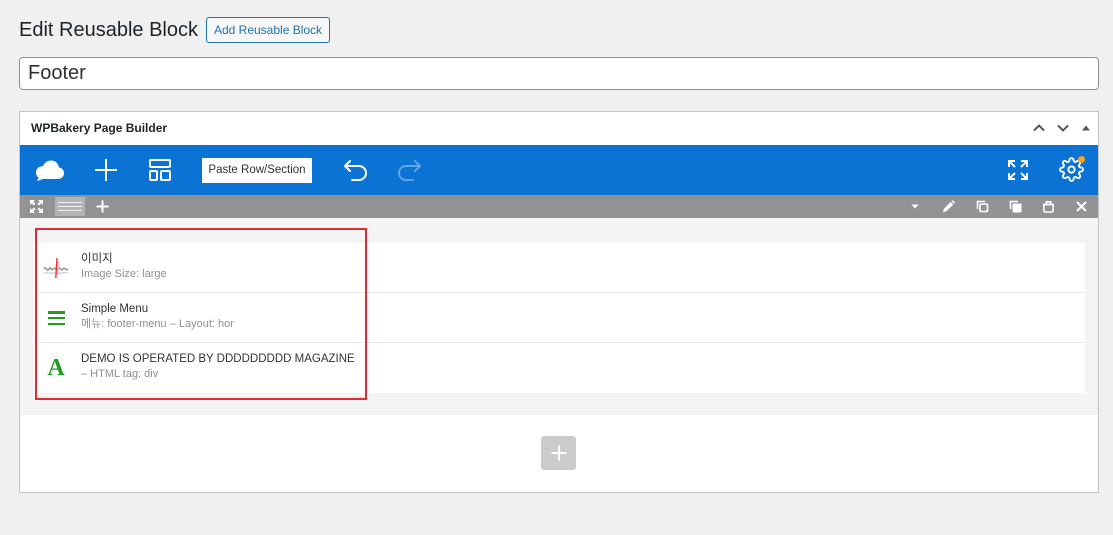 This screenshot has height=535, width=1113. I want to click on list-item-text: 이미지 Image Size: large, so click(124, 267).